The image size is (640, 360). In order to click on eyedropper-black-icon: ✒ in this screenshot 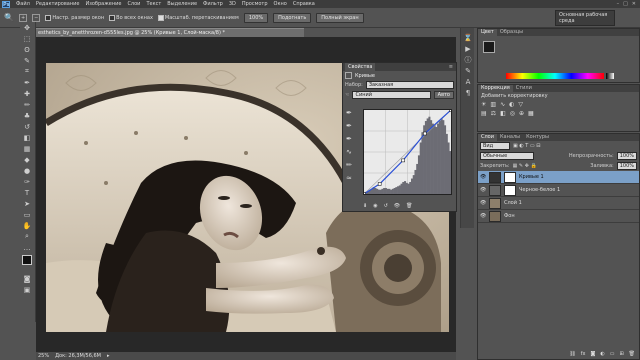, I will do `click(353, 113)`.